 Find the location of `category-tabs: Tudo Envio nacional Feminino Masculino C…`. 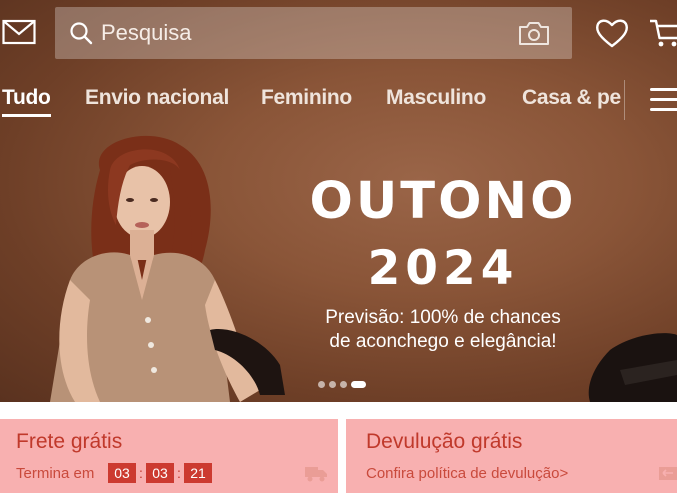

category-tabs: Tudo Envio nacional Feminino Masculino C… is located at coordinates (312, 104).